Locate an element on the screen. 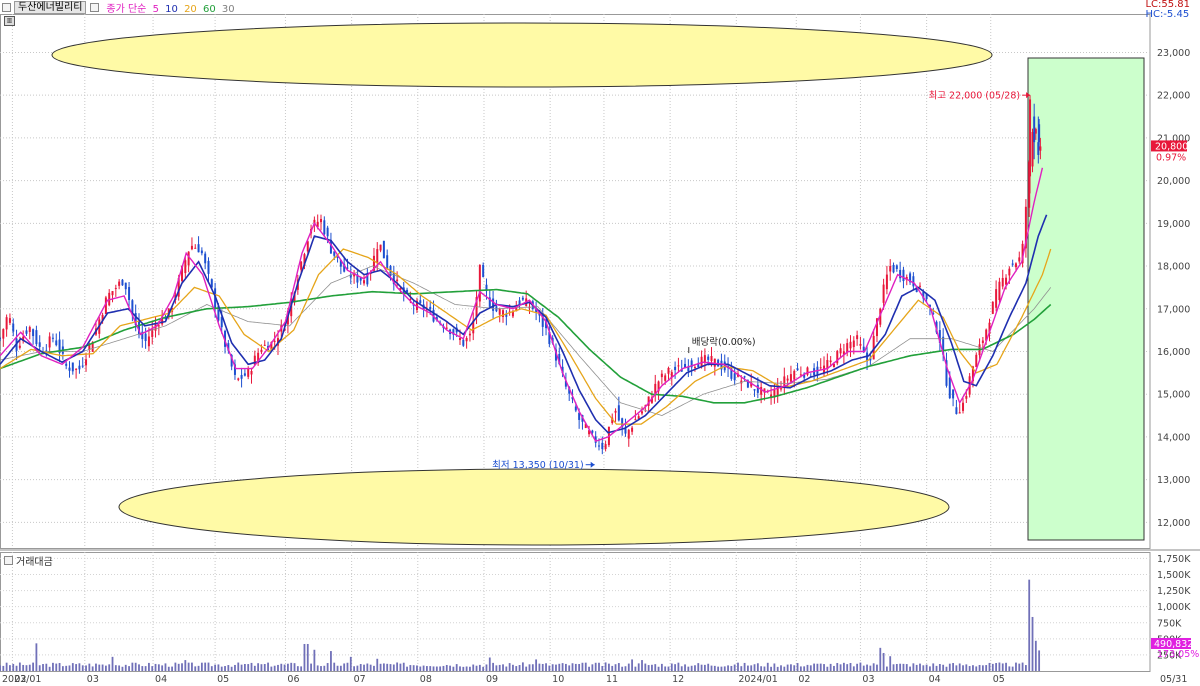  x-tick-label: 03 is located at coordinates (93, 679).